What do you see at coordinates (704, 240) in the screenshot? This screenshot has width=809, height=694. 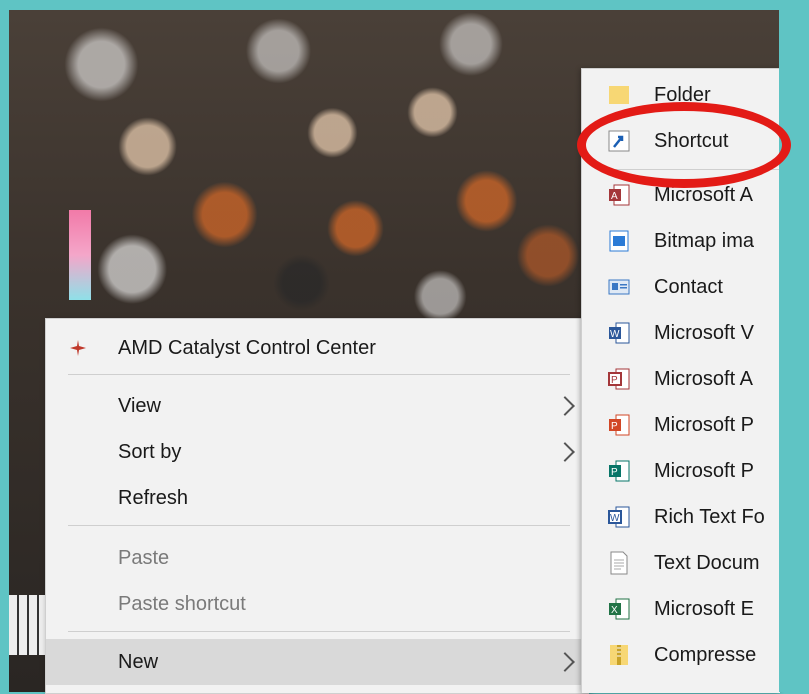 I see `submenu-item-label: Bitmap ima` at bounding box center [704, 240].